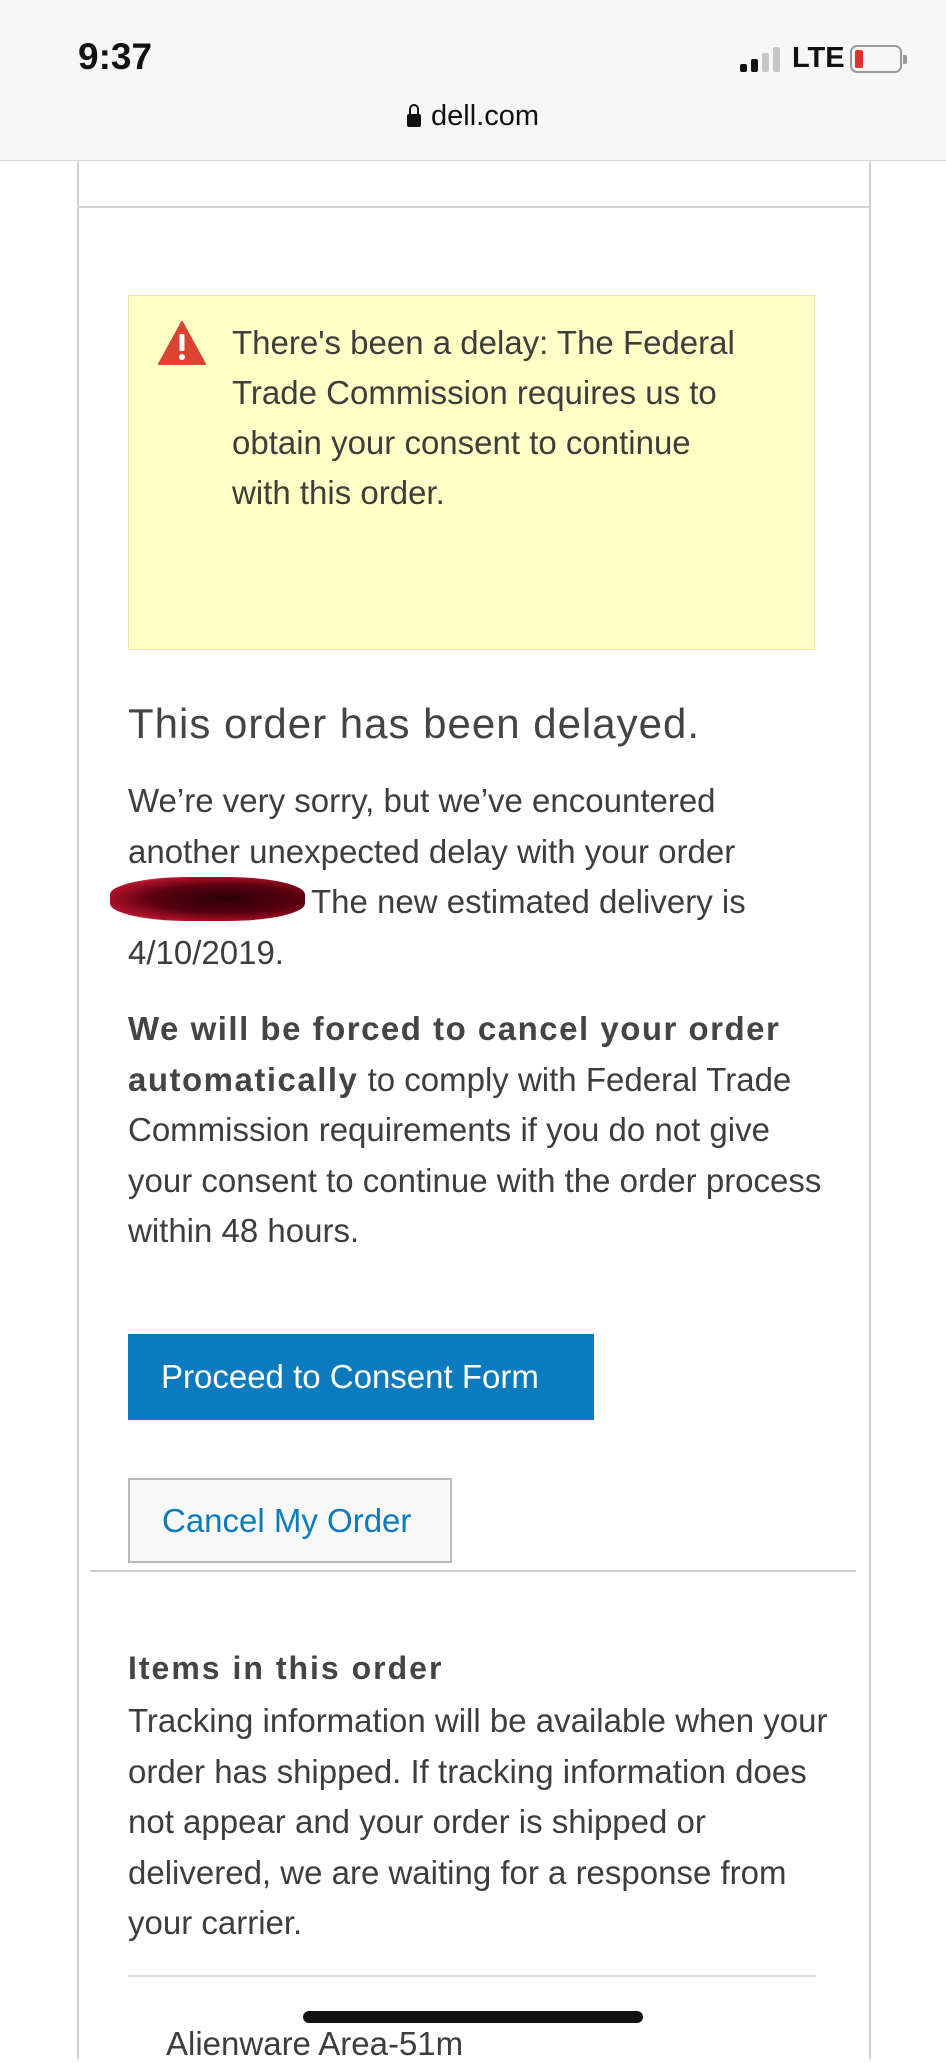 This screenshot has height=2063, width=946. Describe the element at coordinates (472, 1976) in the screenshot. I see `items-divider` at that location.